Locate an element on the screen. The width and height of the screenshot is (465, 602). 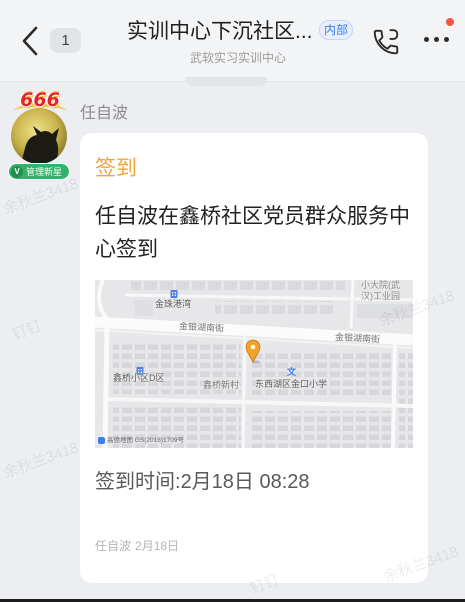
chevron-left-icon is located at coordinates (30, 41).